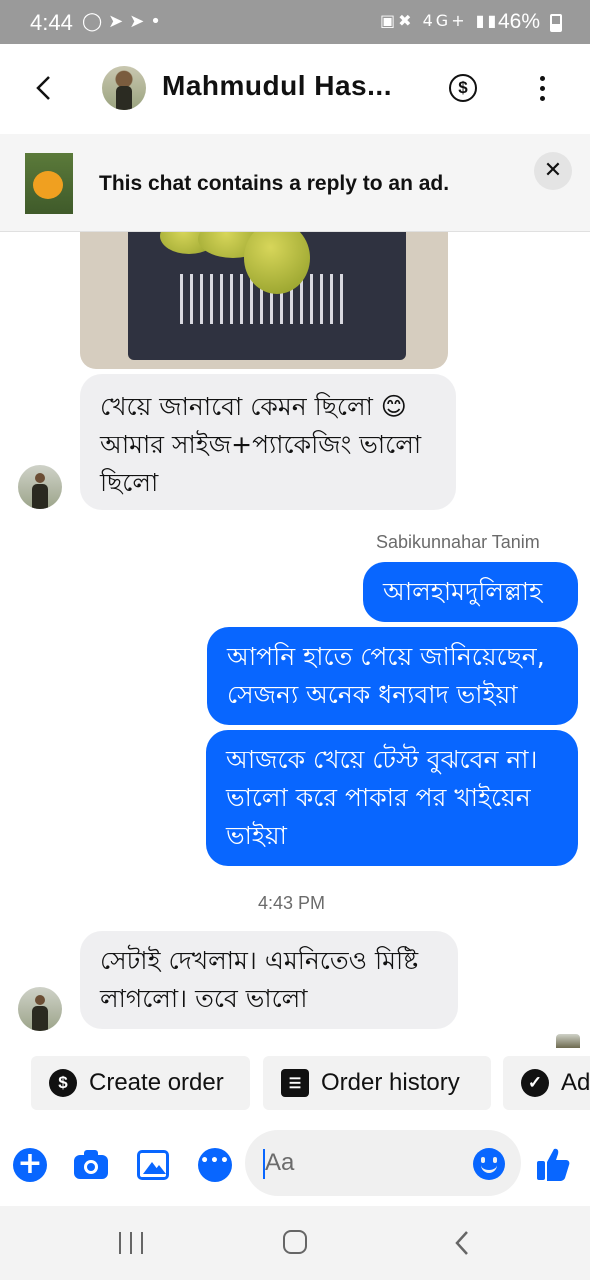 The width and height of the screenshot is (590, 1280). Describe the element at coordinates (519, 21) in the screenshot. I see `battery-percent: 46%` at that location.